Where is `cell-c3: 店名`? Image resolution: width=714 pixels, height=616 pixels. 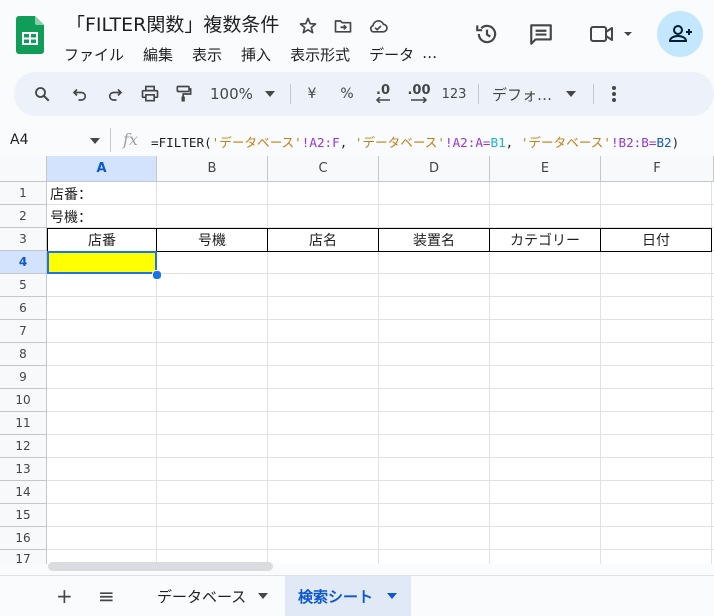 cell-c3: 店名 is located at coordinates (323, 240).